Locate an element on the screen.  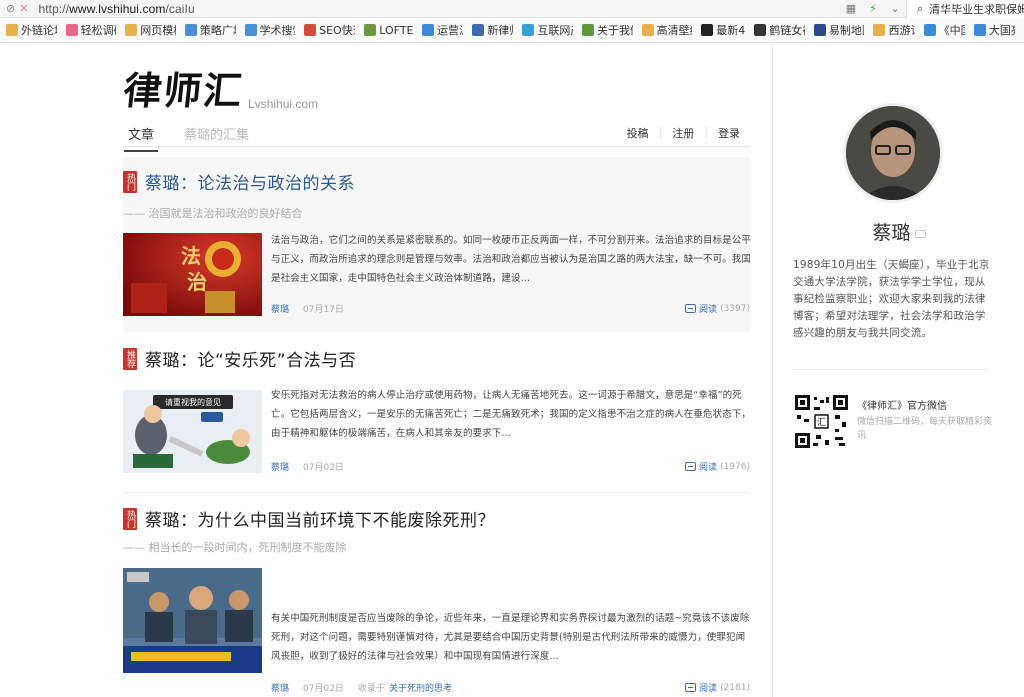
article-title: 蔡璐：为什么中国当前环境下不能废除死刑？ is located at coordinates (320, 518).